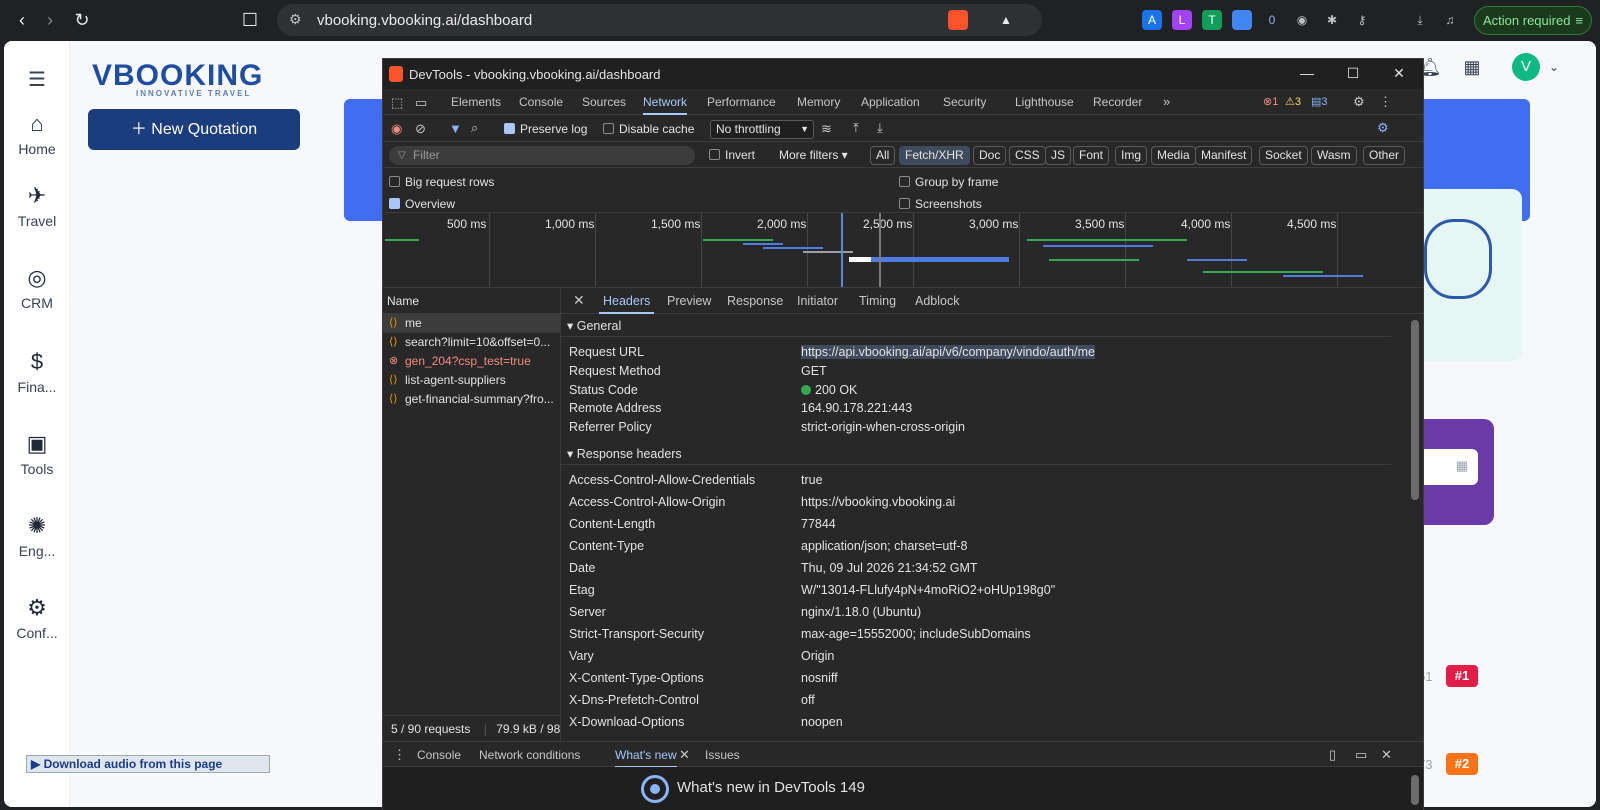 The width and height of the screenshot is (1600, 810). What do you see at coordinates (1384, 155) in the screenshot?
I see `chip-other: Other` at bounding box center [1384, 155].